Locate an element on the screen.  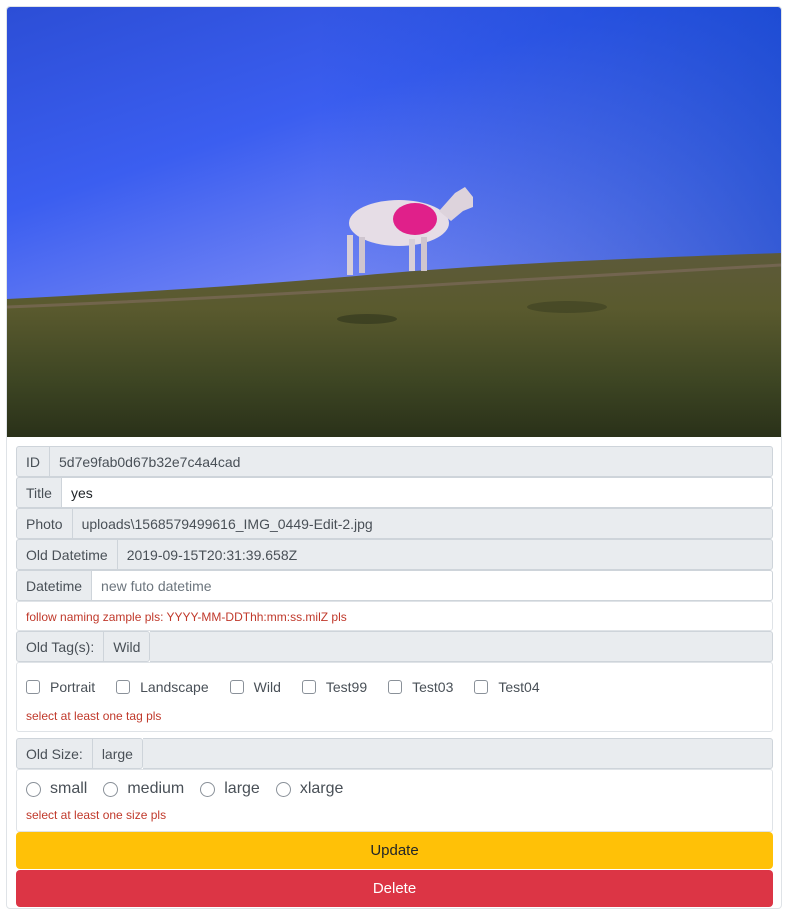
old-size-row: Old Size: large is located at coordinates (394, 753).